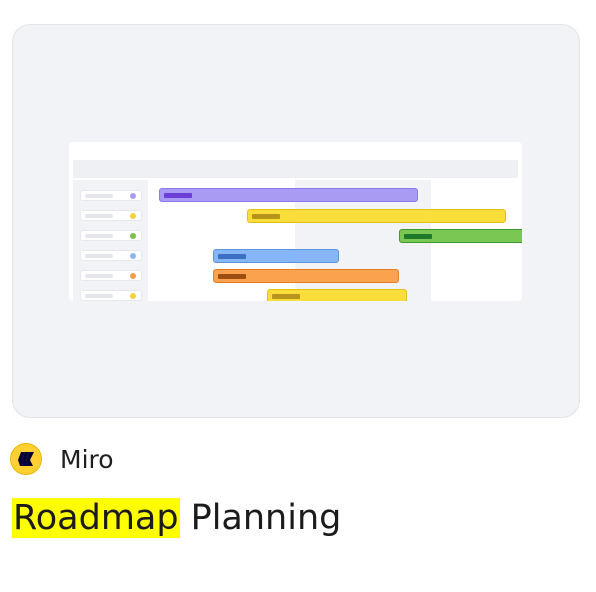  I want to click on template-title: Roadmap Planning, so click(176, 518).